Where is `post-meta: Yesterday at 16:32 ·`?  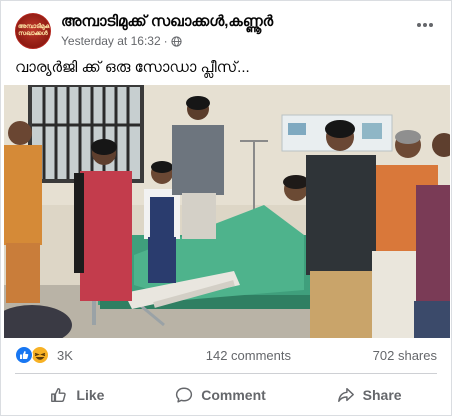 post-meta: Yesterday at 16:32 · is located at coordinates (121, 41).